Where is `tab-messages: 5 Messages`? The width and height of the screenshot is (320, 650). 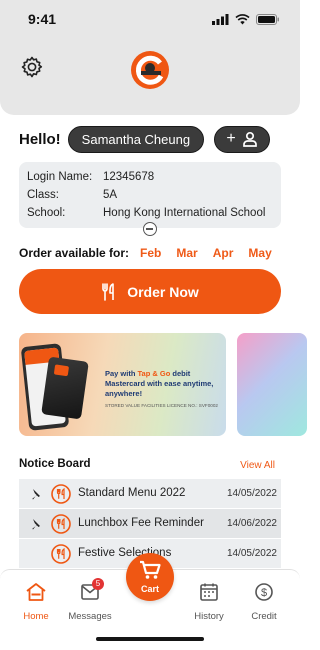 tab-messages: 5 Messages is located at coordinates (90, 600).